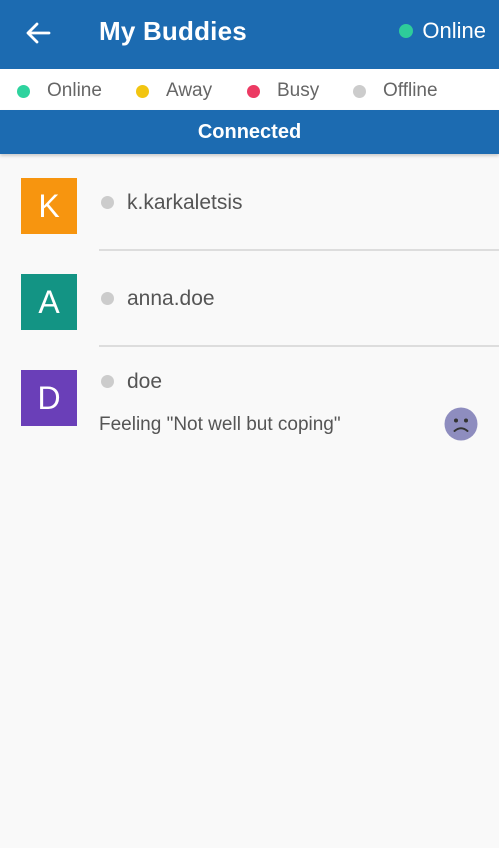  Describe the element at coordinates (74, 90) in the screenshot. I see `legend-label: Online` at that location.